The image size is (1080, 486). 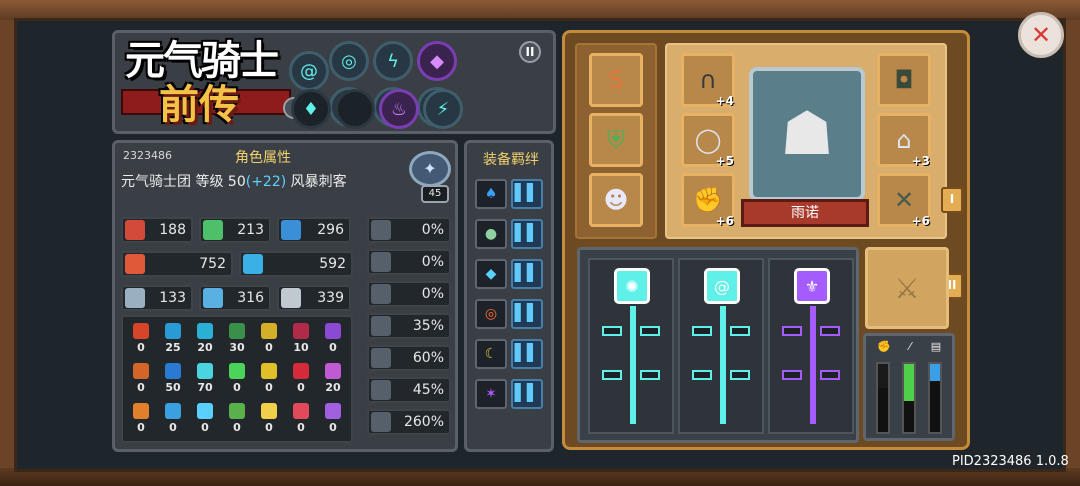 What do you see at coordinates (309, 71) in the screenshot?
I see `spiral-icon: @` at bounding box center [309, 71].